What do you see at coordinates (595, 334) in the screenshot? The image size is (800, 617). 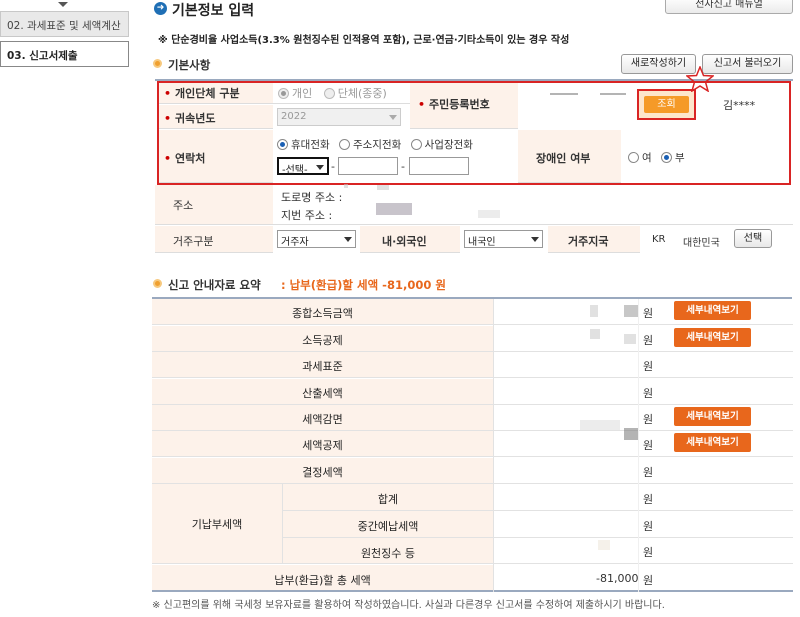 I see `masked-value-deduction` at bounding box center [595, 334].